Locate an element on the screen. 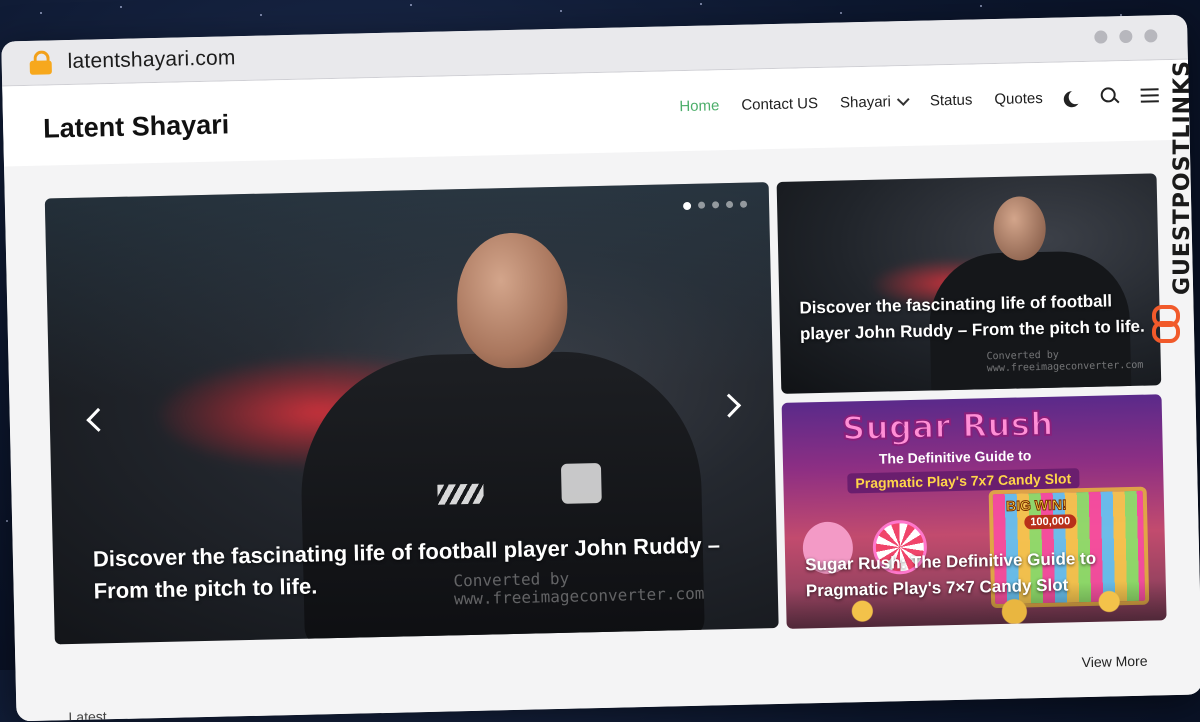 The height and width of the screenshot is (722, 1200). nav-item-quotes: Quotes is located at coordinates (1018, 98).